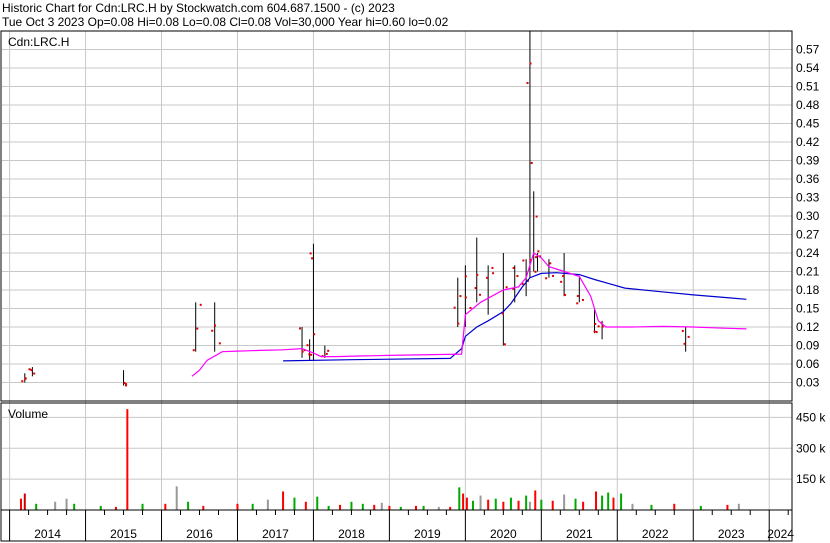 This screenshot has width=830, height=543. Describe the element at coordinates (808, 346) in the screenshot. I see `price-tick-label: 0.09` at that location.